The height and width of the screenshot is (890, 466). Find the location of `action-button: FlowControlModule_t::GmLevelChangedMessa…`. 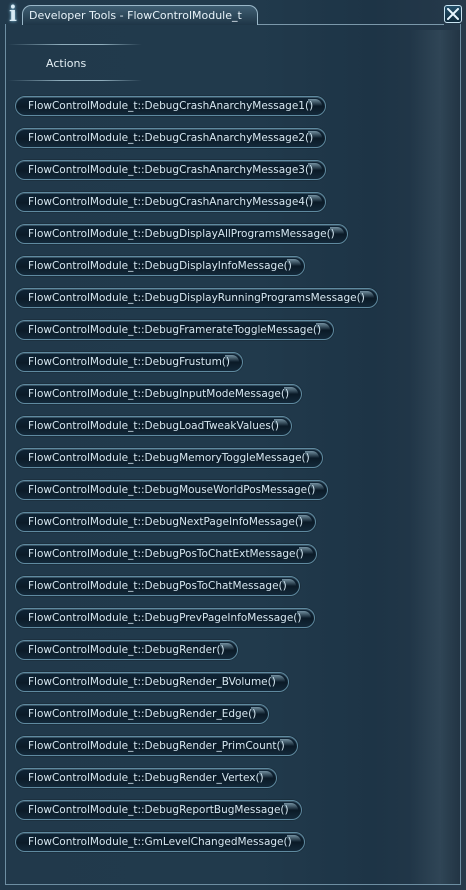

action-button: FlowControlModule_t::GmLevelChangedMessa… is located at coordinates (160, 842).